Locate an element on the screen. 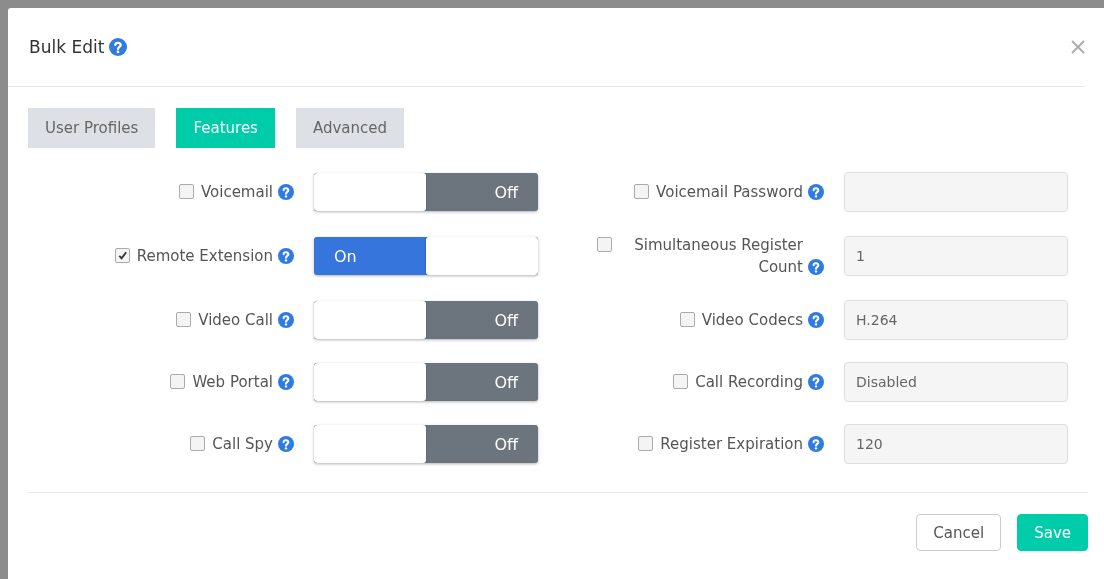 This screenshot has height=579, width=1104. input-field: 120 is located at coordinates (956, 444).